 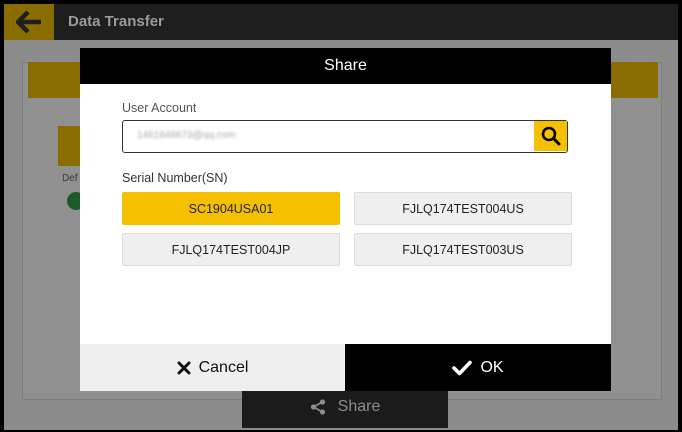 I want to click on back-button, so click(x=29, y=22).